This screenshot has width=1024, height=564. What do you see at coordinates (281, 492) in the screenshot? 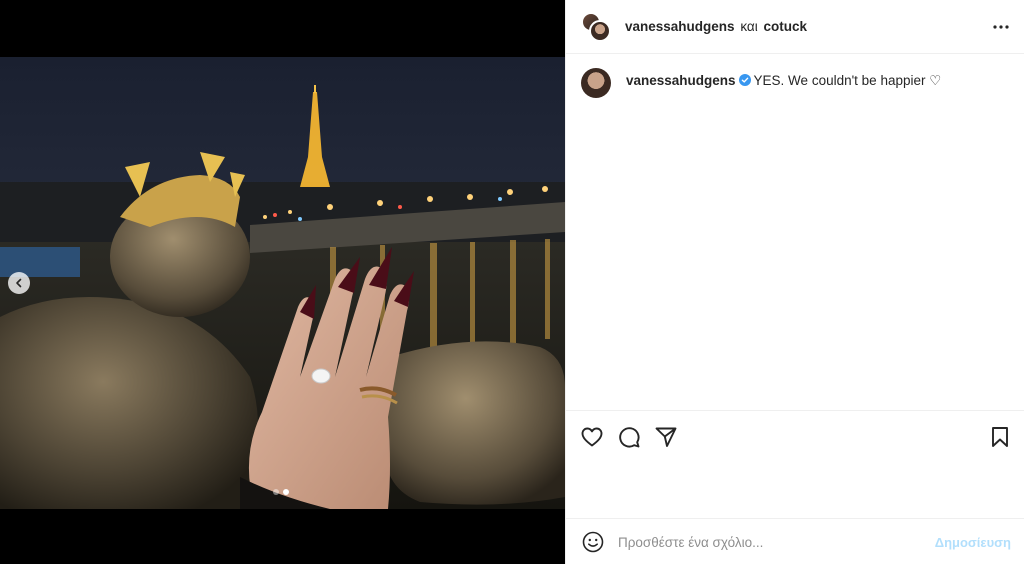
I see `carousel-indicator` at bounding box center [281, 492].